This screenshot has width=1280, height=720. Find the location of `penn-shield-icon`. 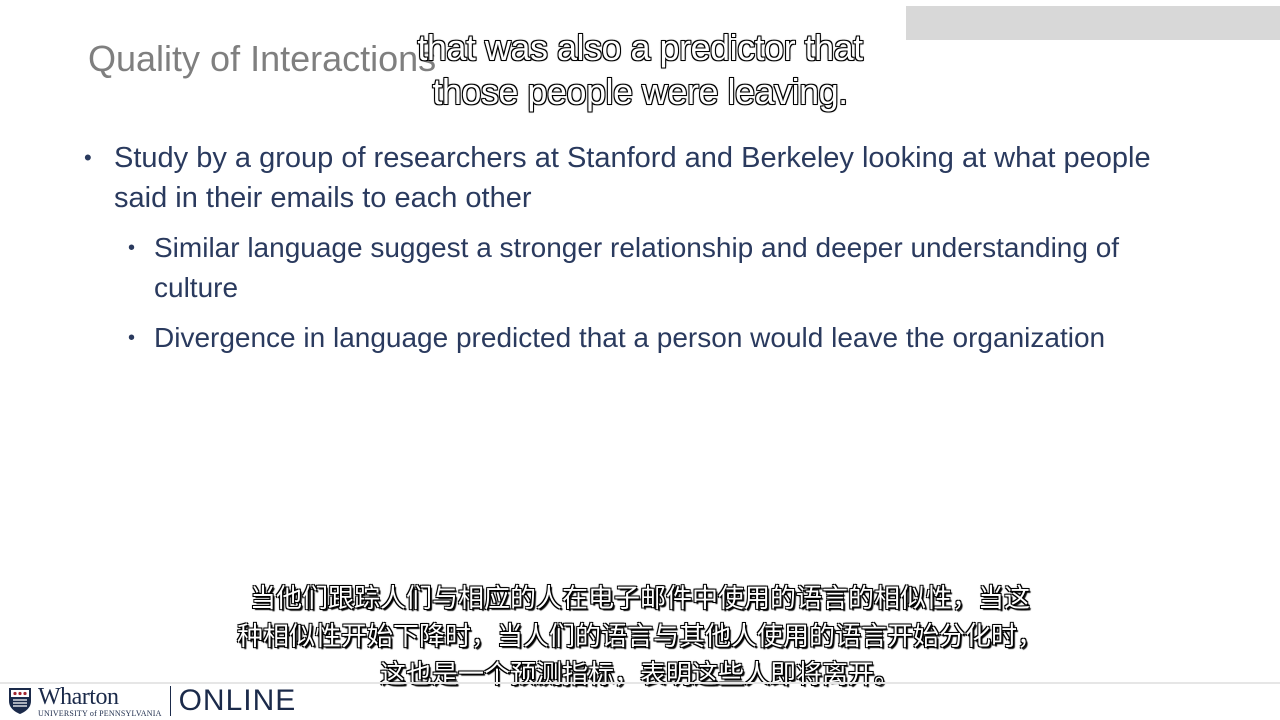

penn-shield-icon is located at coordinates (20, 701).